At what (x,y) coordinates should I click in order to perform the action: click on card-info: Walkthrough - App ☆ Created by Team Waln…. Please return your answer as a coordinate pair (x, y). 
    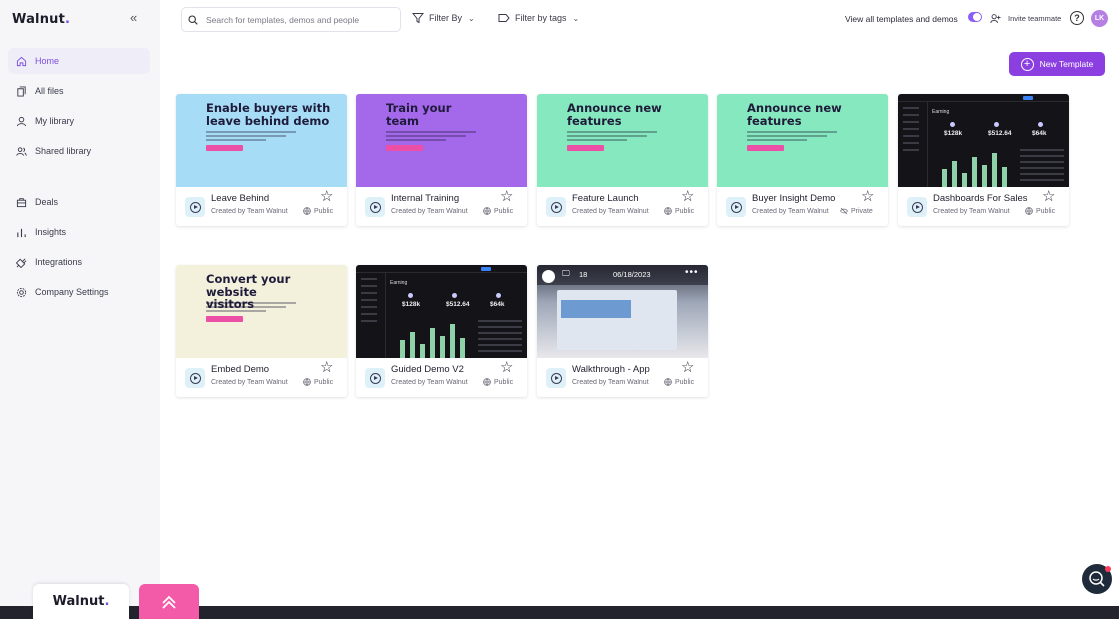
    Looking at the image, I should click on (622, 377).